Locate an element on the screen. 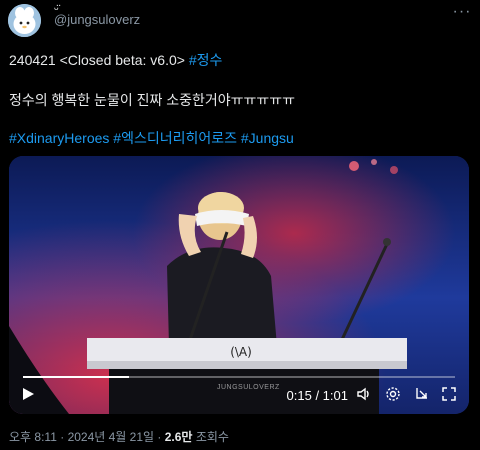  tweet-header: ᵕ̈ @jungsuloverz ··· is located at coordinates (240, 21).